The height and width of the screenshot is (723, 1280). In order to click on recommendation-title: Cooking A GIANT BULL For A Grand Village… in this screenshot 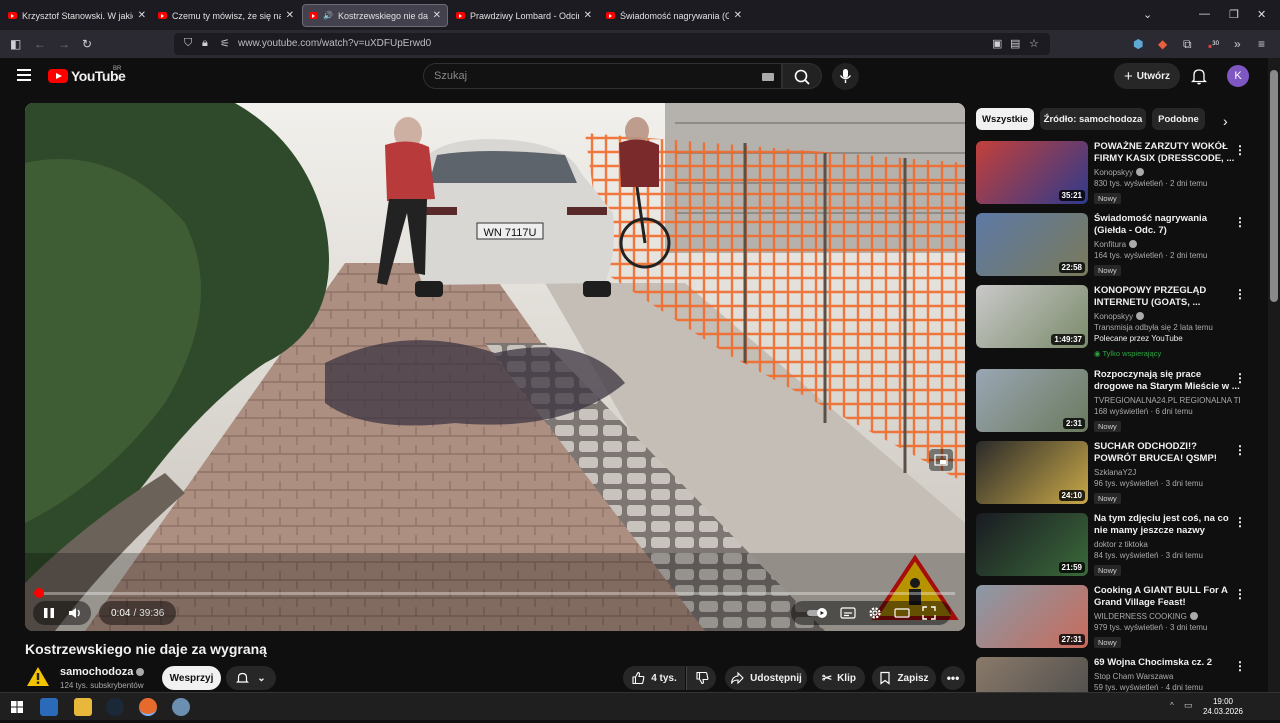, I will do `click(1167, 597)`.